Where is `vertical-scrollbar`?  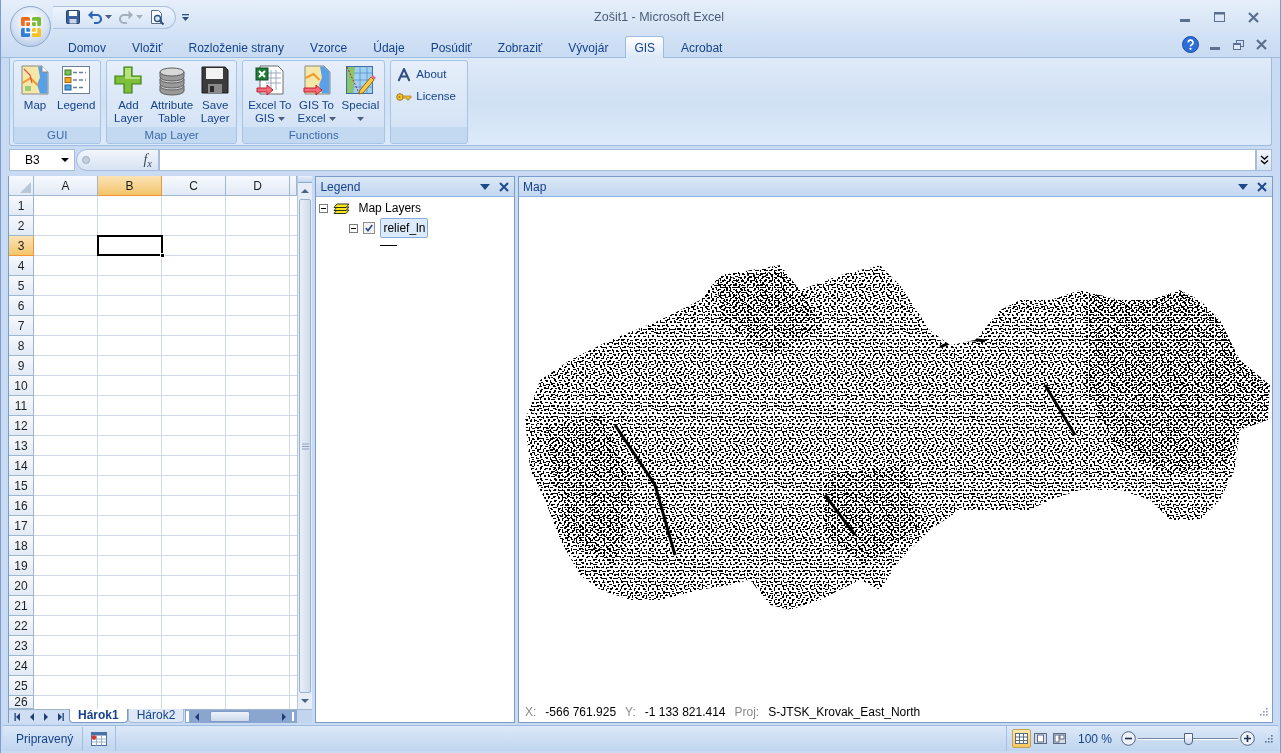
vertical-scrollbar is located at coordinates (305, 442).